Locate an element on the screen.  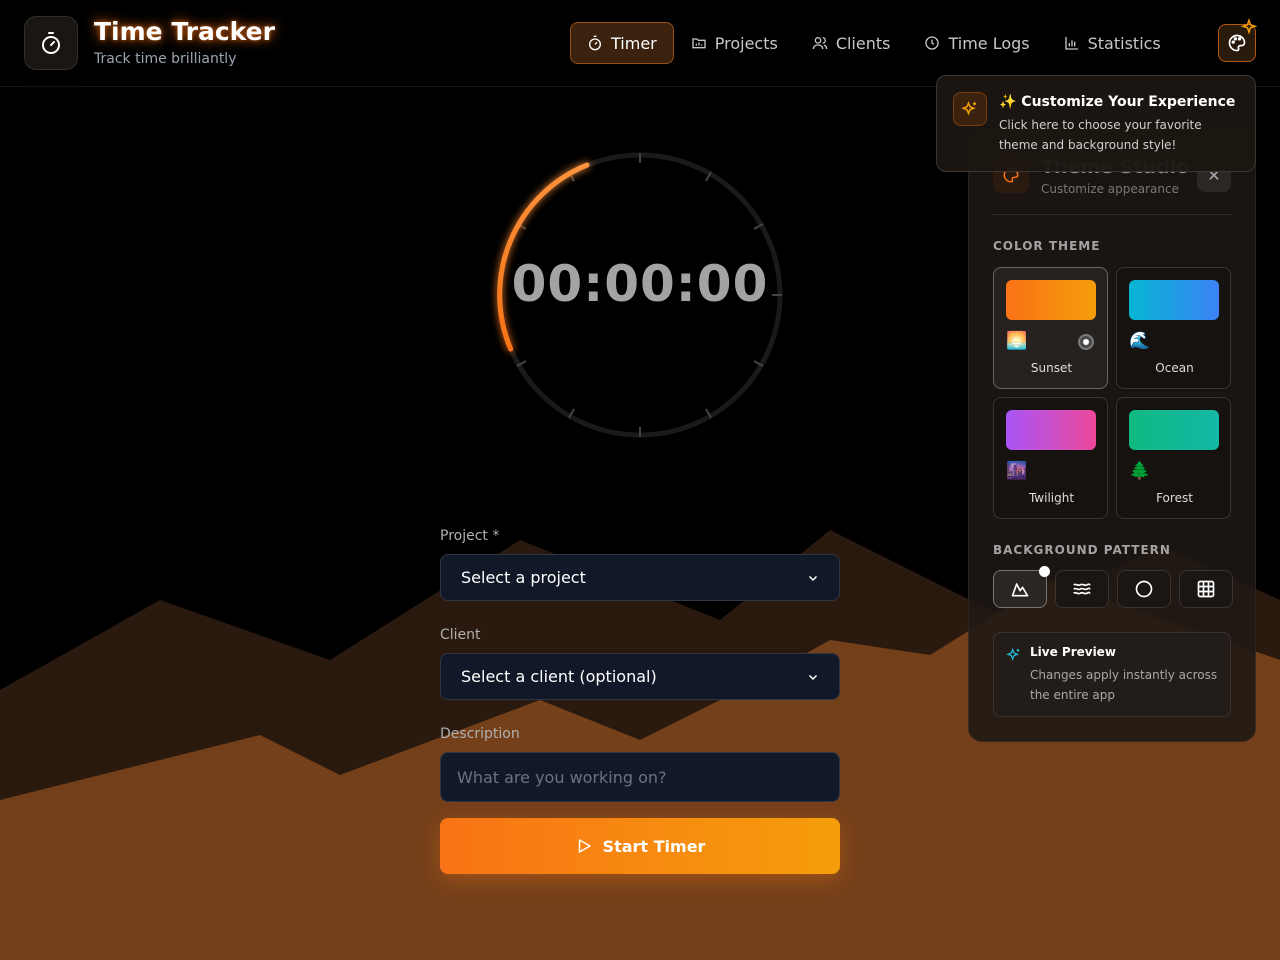
pattern-waves-button is located at coordinates (1082, 589).